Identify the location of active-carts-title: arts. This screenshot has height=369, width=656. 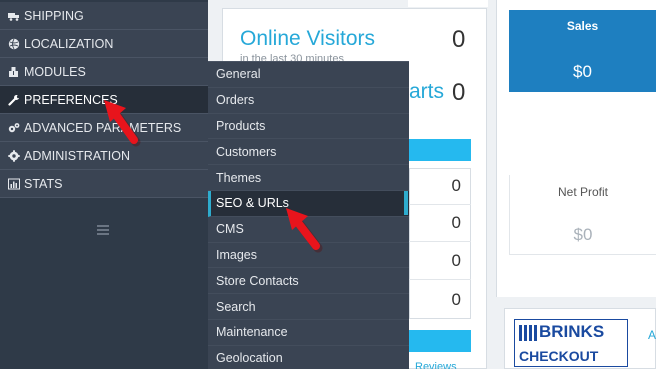
(427, 91).